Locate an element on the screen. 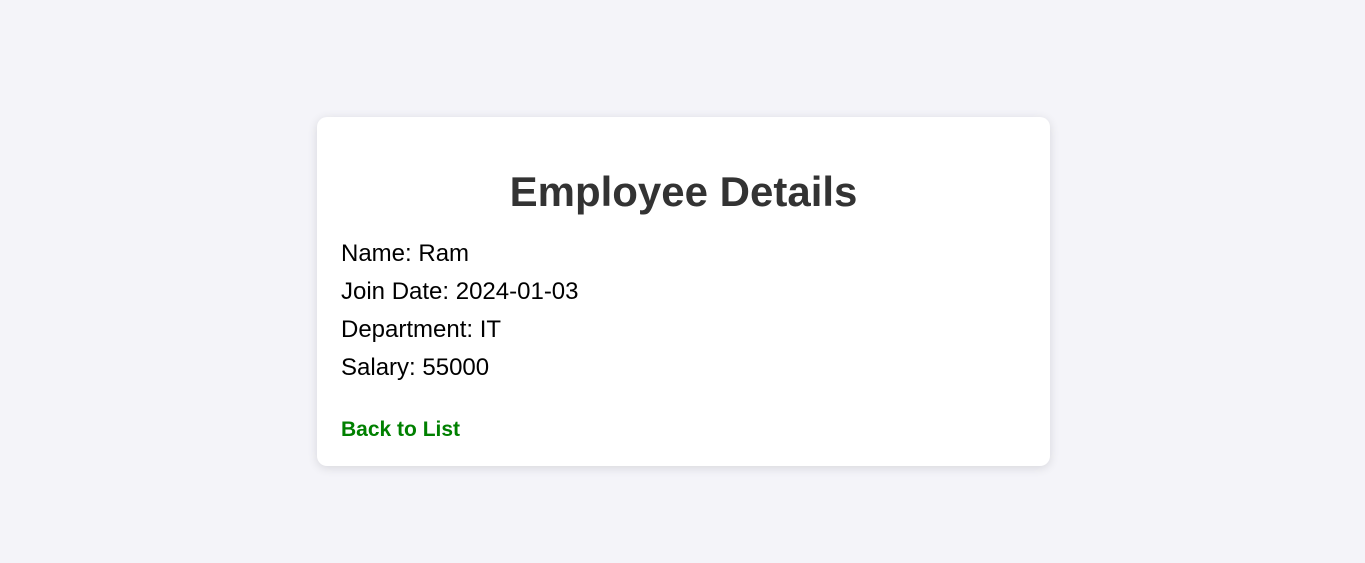  employee-join-date-label: Join Date: is located at coordinates (395, 291).